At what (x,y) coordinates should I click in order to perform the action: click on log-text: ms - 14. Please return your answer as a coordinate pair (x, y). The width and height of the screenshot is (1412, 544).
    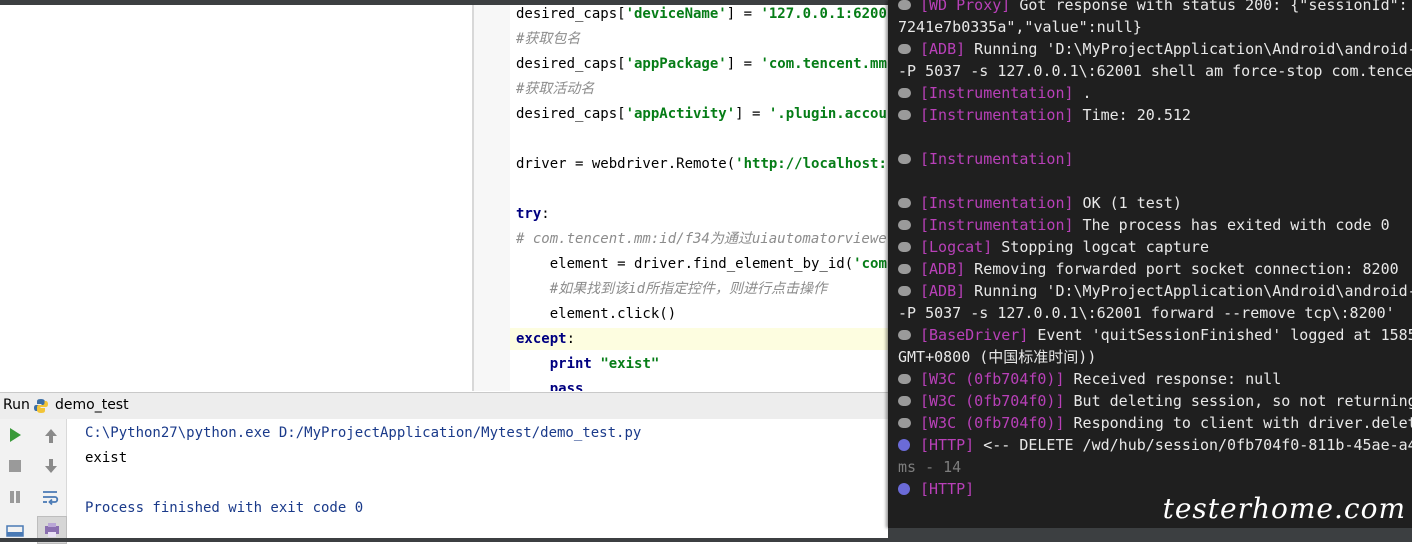
    Looking at the image, I should click on (924, 467).